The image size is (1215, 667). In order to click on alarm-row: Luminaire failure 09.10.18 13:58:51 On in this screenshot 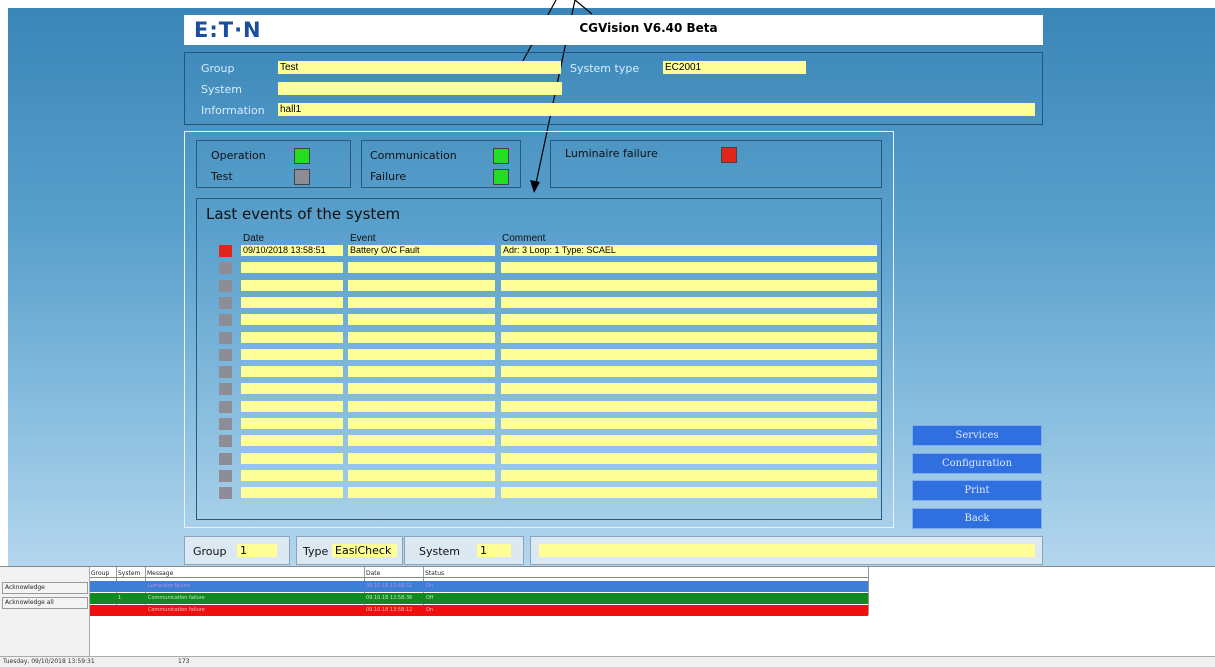, I will do `click(479, 586)`.